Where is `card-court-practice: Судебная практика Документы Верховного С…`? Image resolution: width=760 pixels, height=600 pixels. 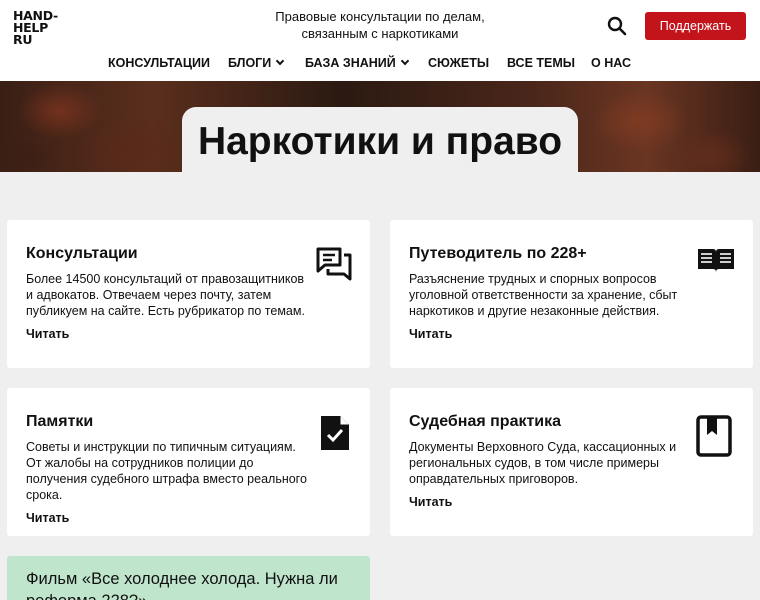 card-court-practice: Судебная практика Документы Верховного С… is located at coordinates (571, 462).